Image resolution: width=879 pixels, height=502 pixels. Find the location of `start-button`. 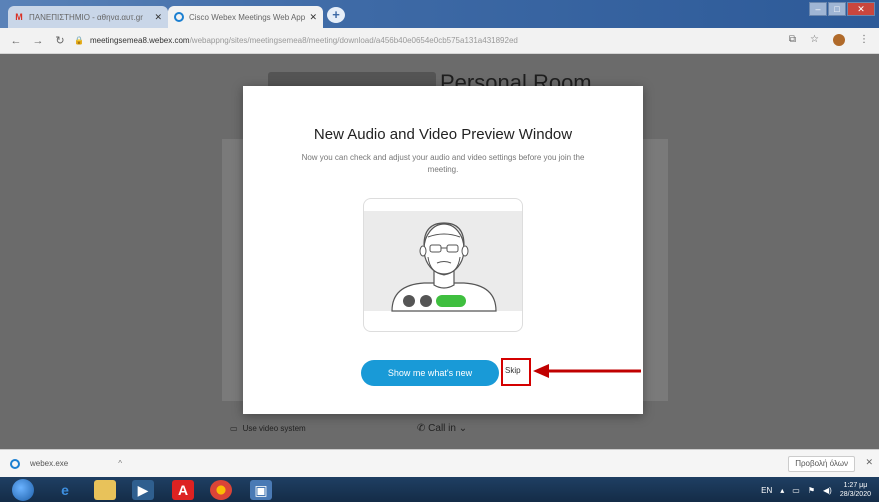

start-button is located at coordinates (23, 490).